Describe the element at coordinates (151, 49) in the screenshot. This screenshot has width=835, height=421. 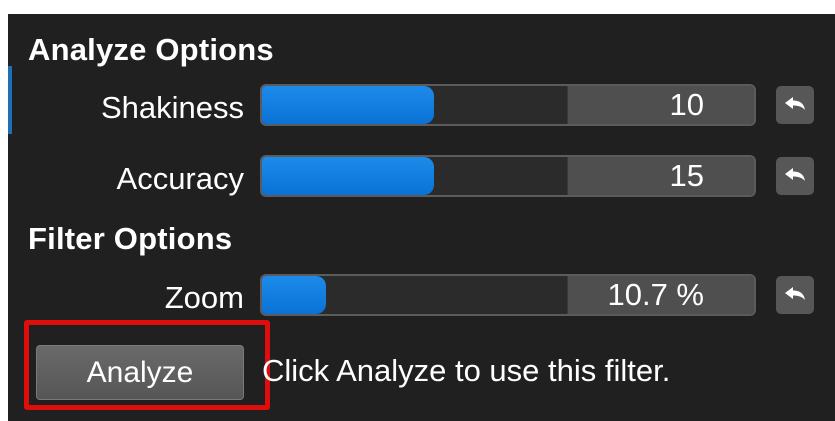
I see `analyze-options-title: Analyze Options` at that location.